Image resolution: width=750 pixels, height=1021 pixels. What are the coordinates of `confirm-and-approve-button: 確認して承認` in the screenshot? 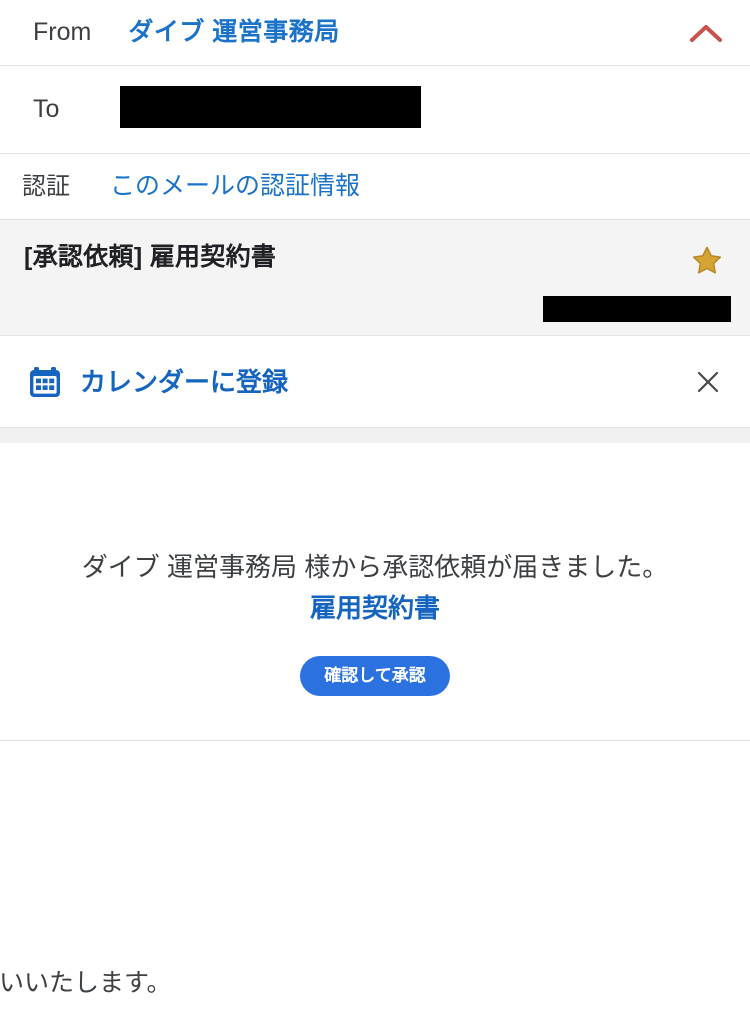 It's located at (375, 676).